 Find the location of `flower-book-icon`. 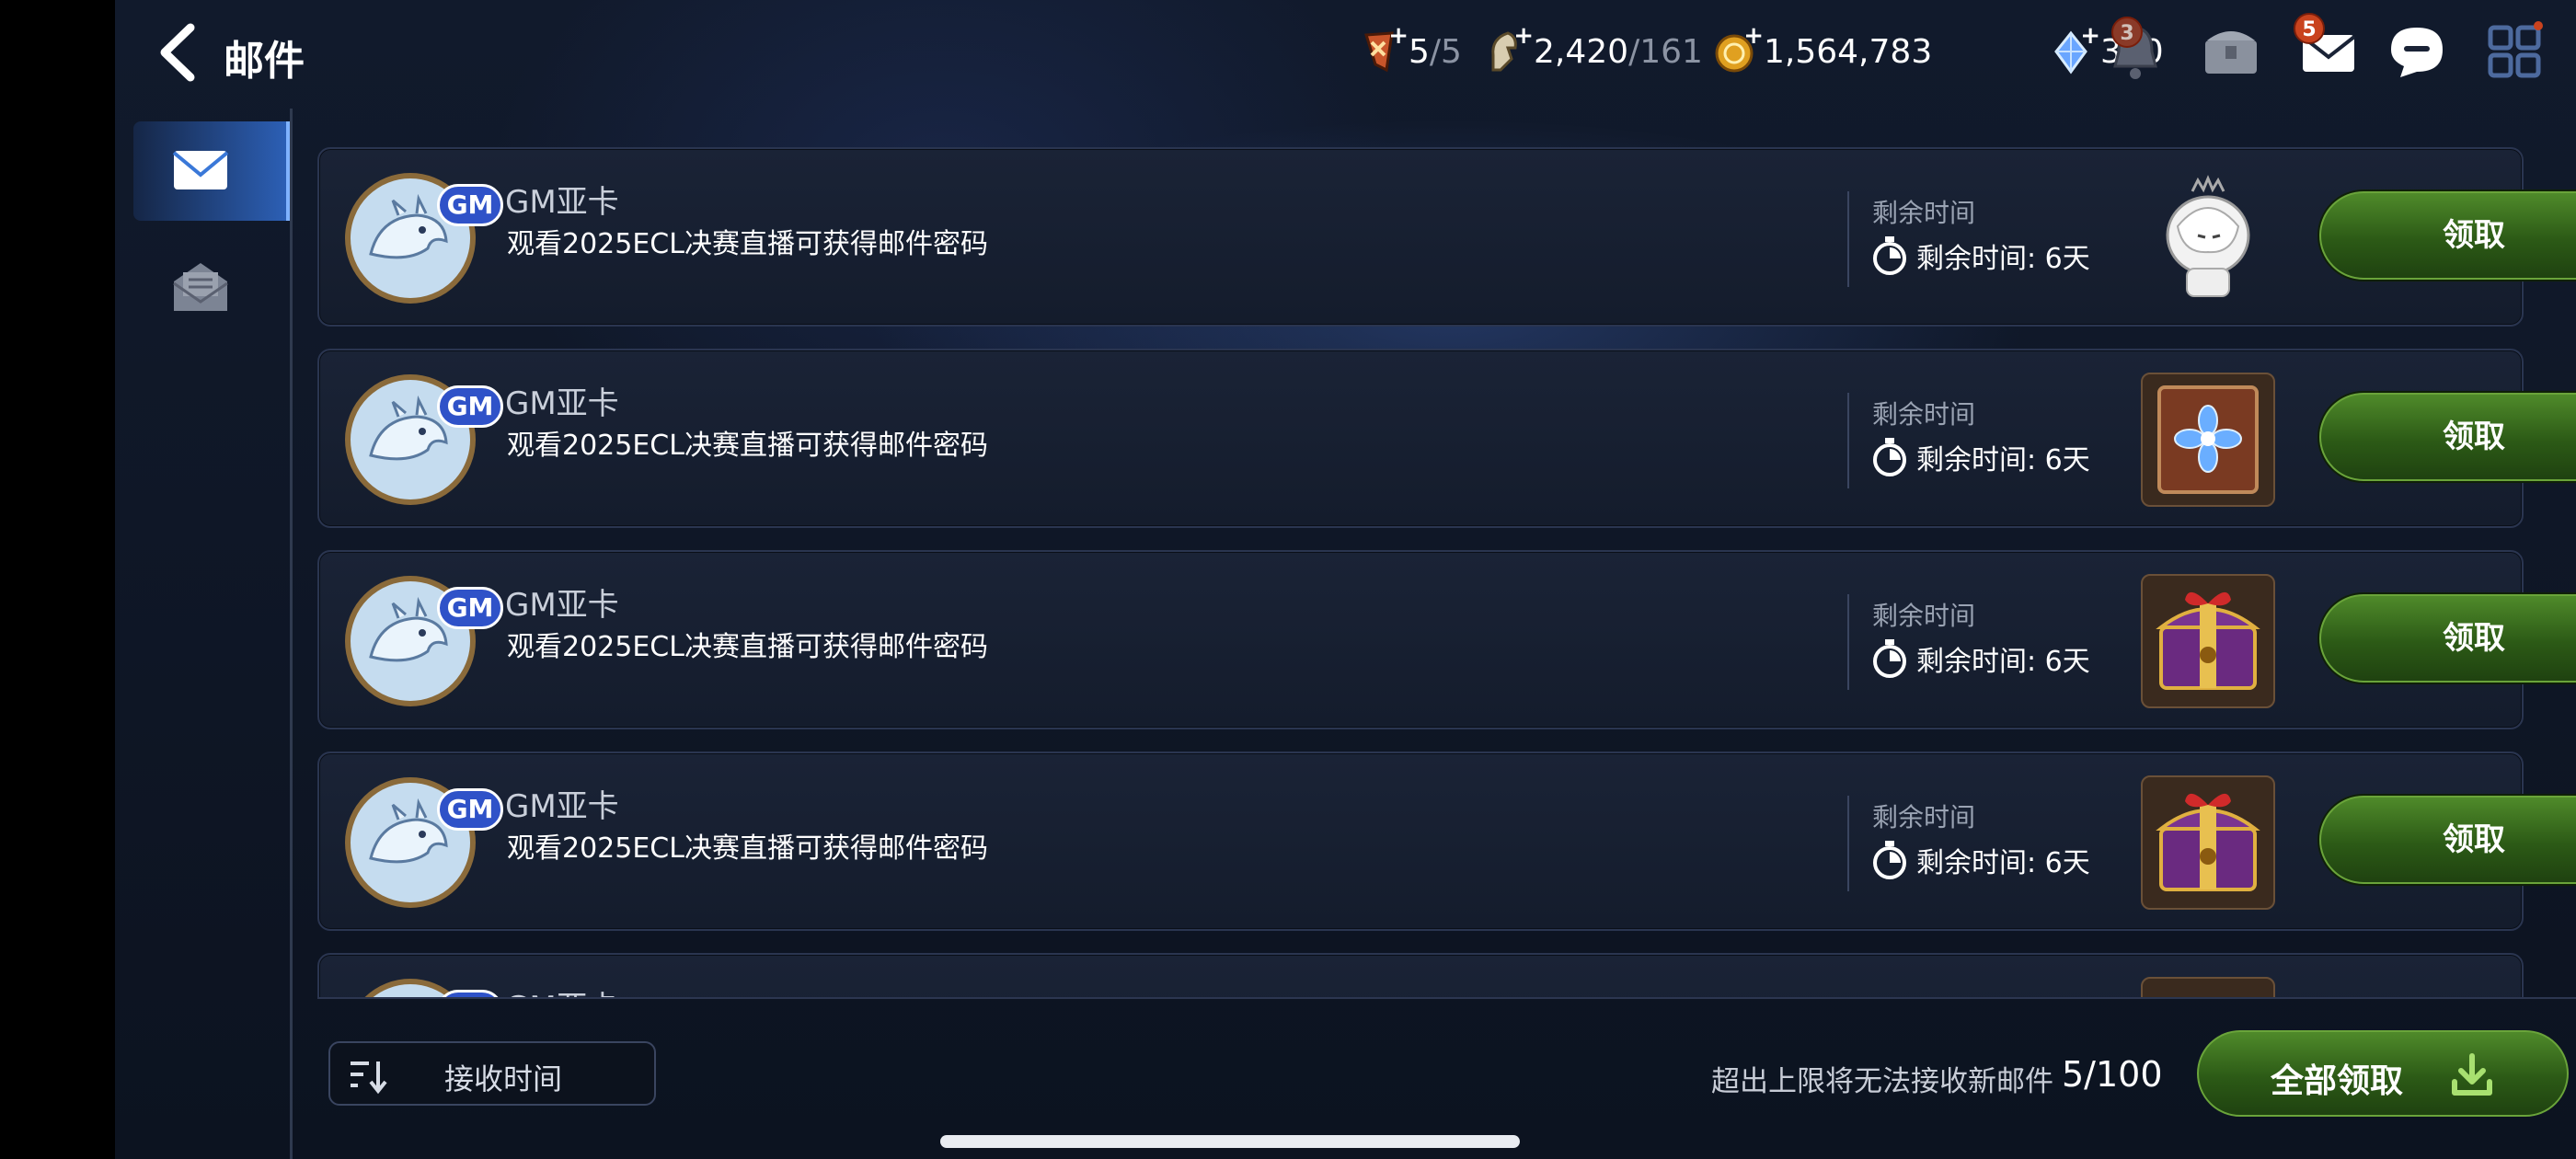

flower-book-icon is located at coordinates (2208, 439).